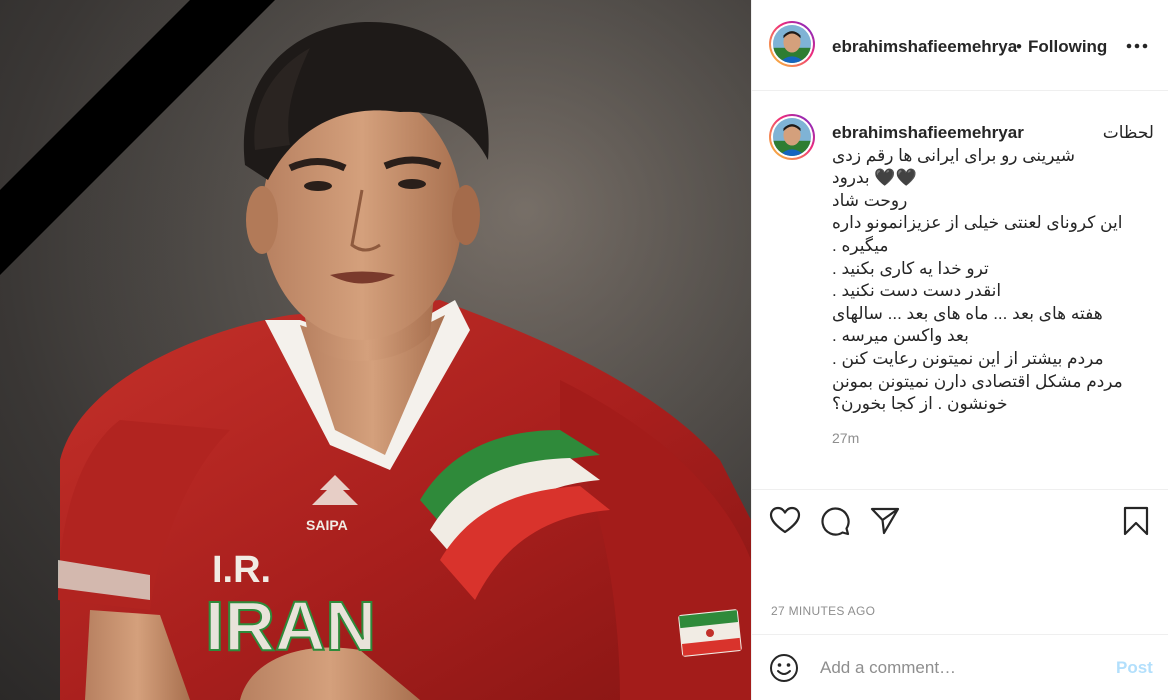 The image size is (1168, 700). I want to click on sponsor-text: SAIPA, so click(327, 525).